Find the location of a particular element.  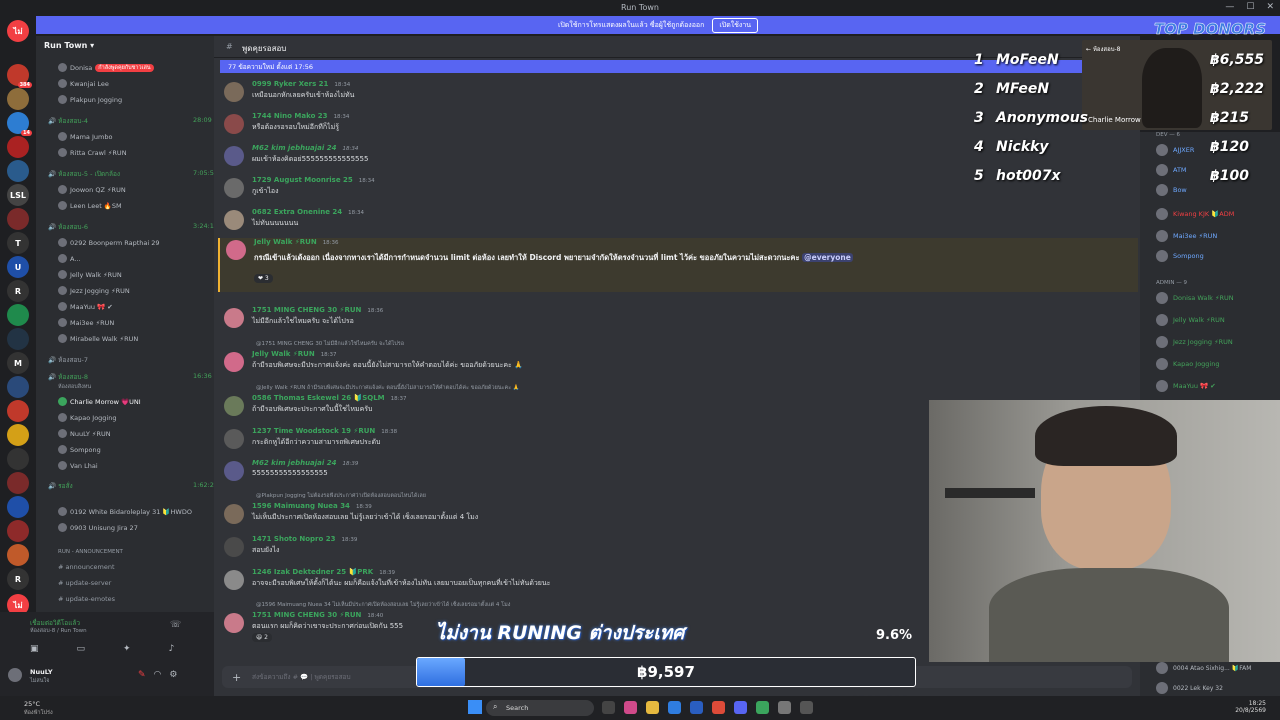

voice-user: NuuLY ⚡RUN is located at coordinates (84, 433).